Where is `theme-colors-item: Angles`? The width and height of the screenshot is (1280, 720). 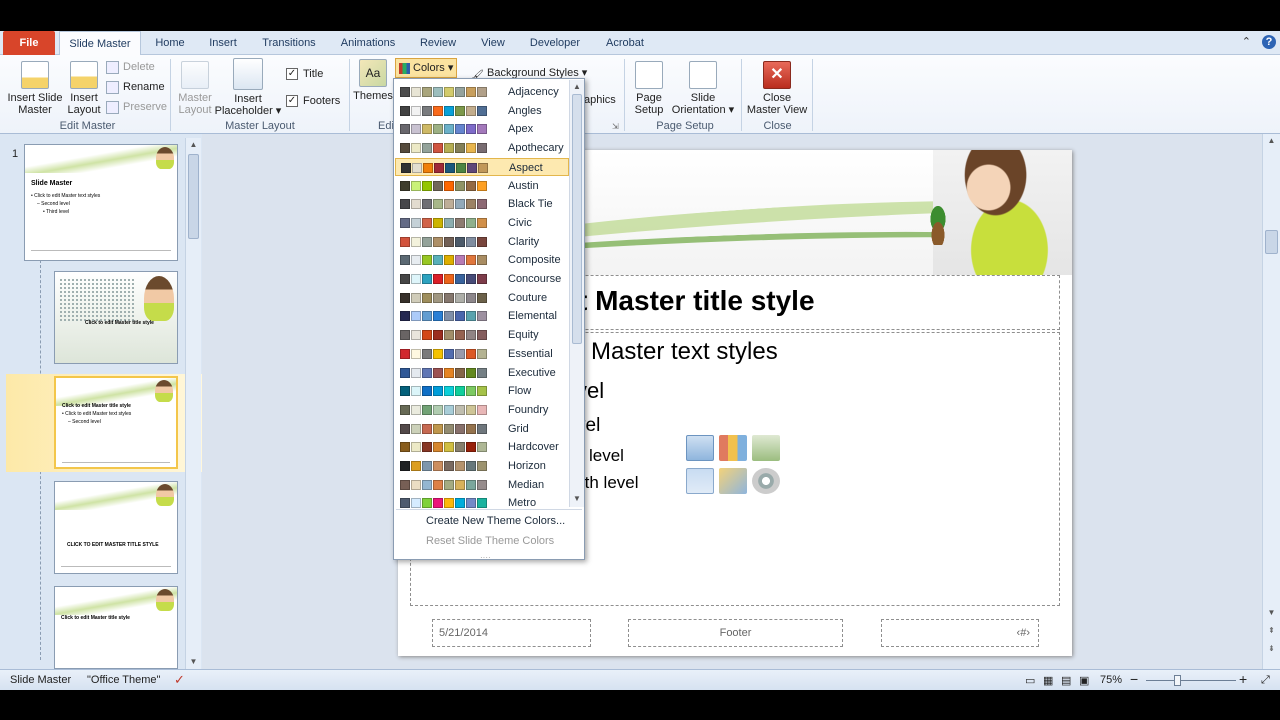 theme-colors-item: Angles is located at coordinates (482, 111).